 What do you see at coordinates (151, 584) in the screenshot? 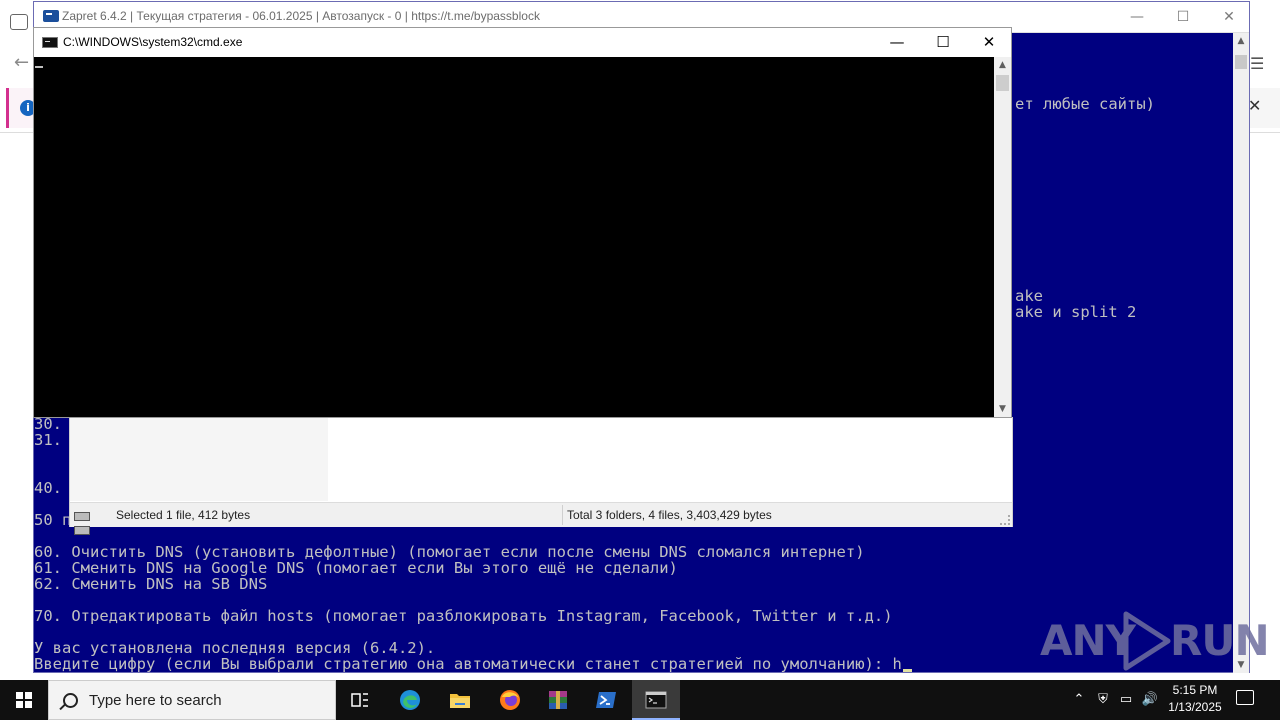
I see `console-line: 62. Сменить DNS на SB DNS` at bounding box center [151, 584].